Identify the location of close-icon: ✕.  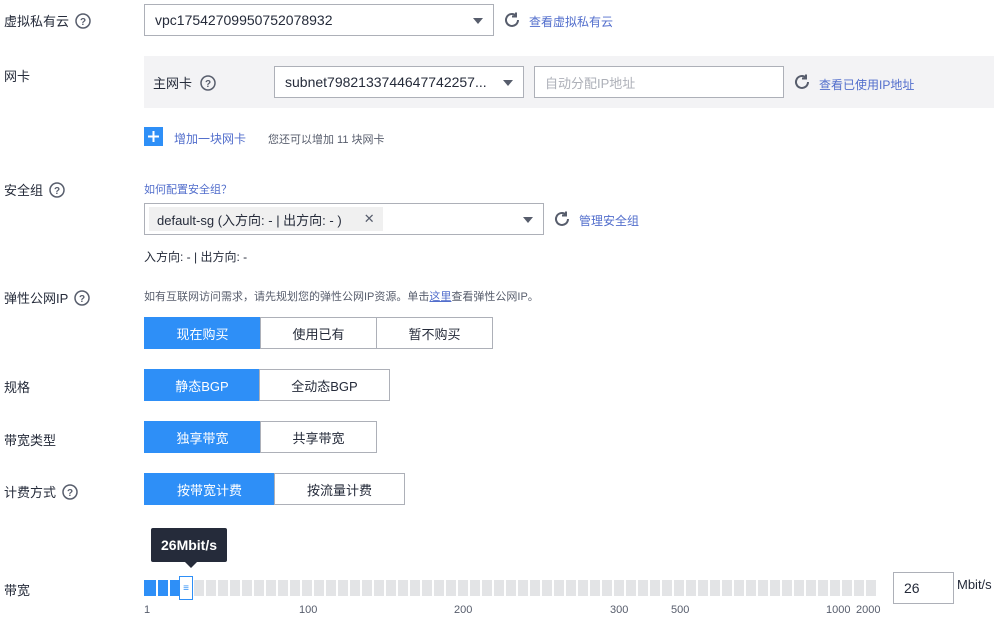
(369, 219).